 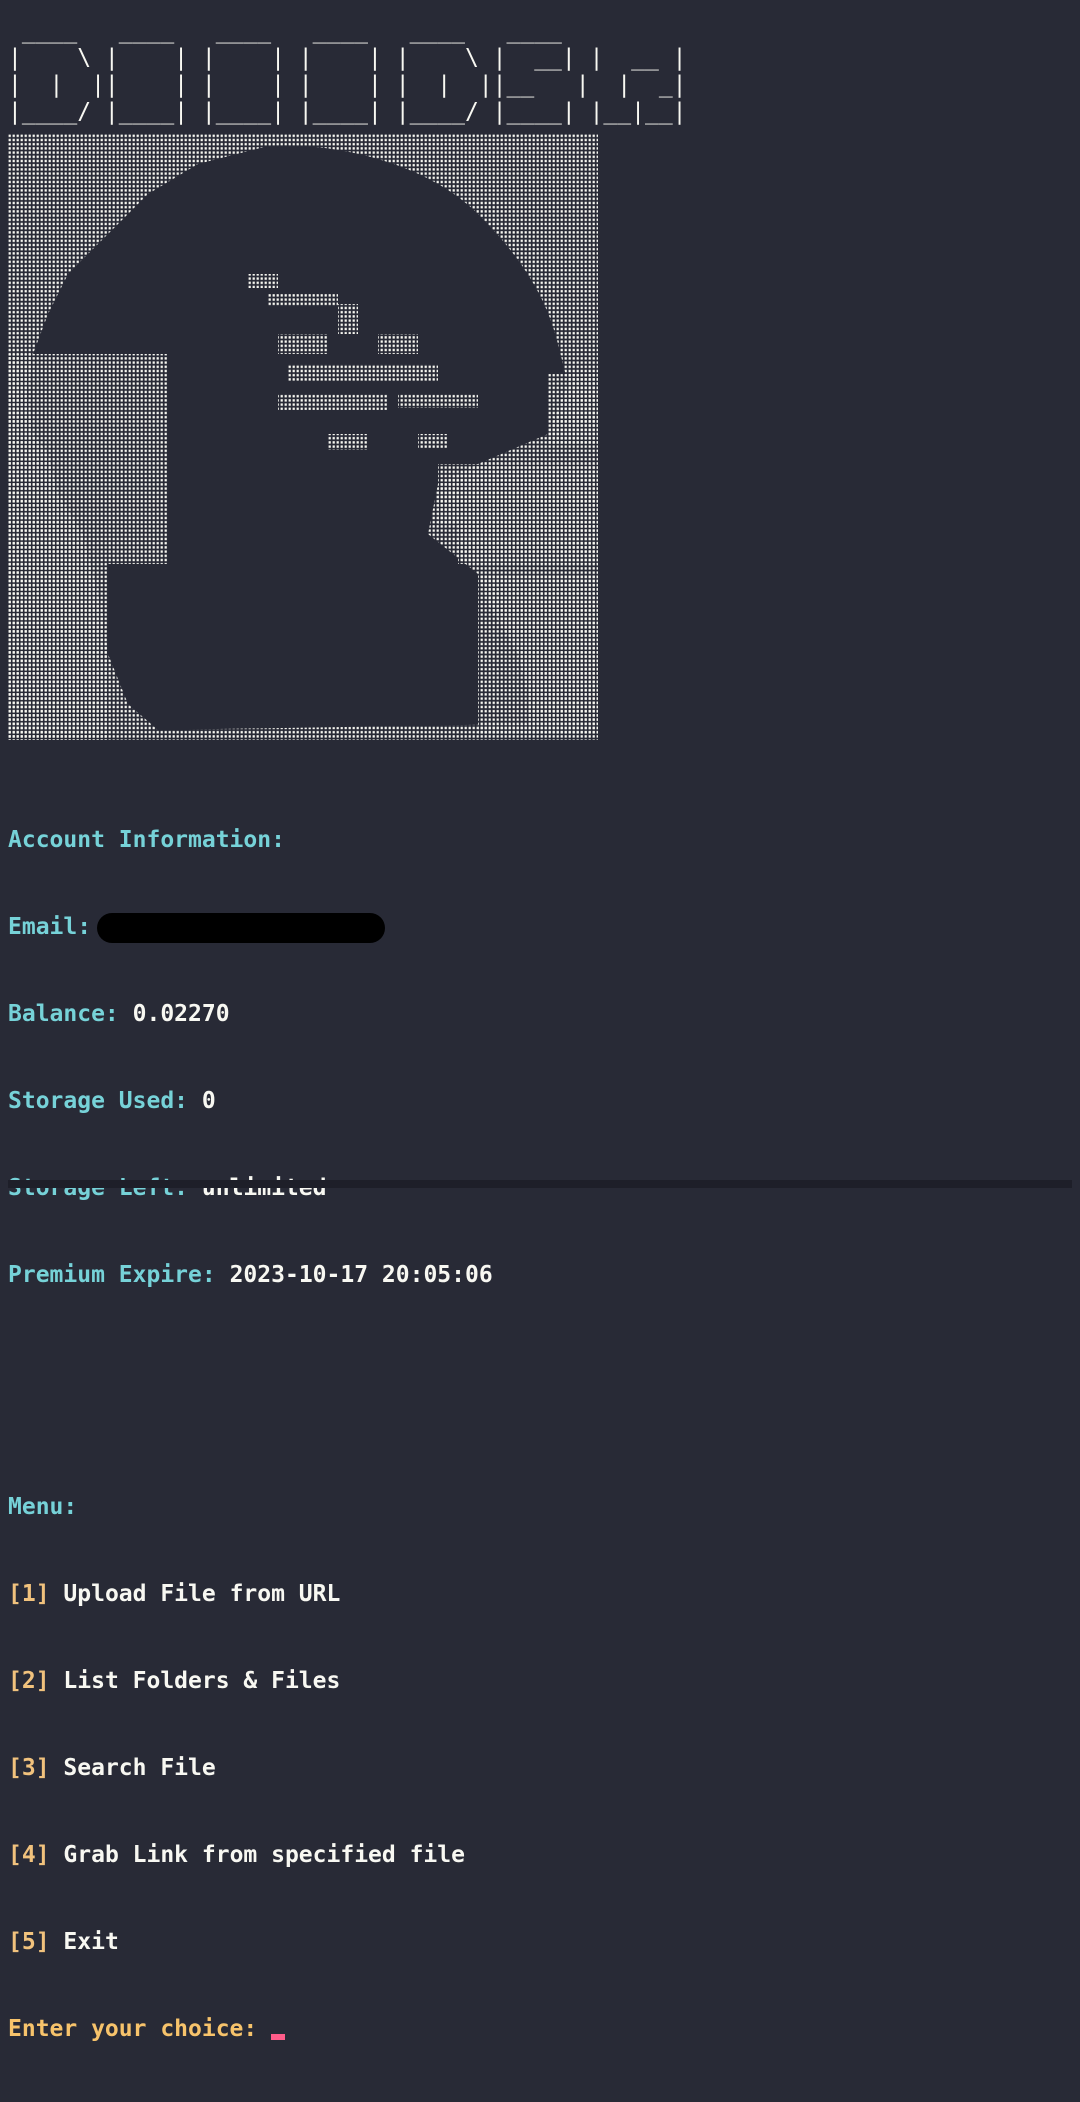 What do you see at coordinates (139, 1768) in the screenshot?
I see `menu-item-label: Search File` at bounding box center [139, 1768].